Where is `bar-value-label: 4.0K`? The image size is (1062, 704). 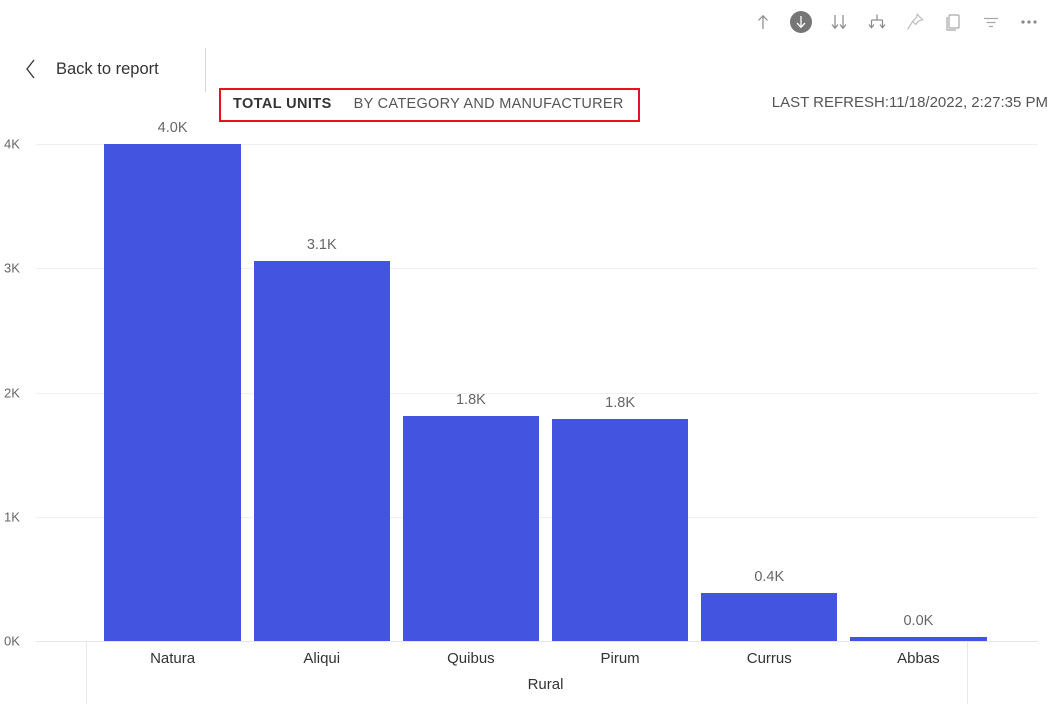
bar-value-label: 4.0K is located at coordinates (172, 128).